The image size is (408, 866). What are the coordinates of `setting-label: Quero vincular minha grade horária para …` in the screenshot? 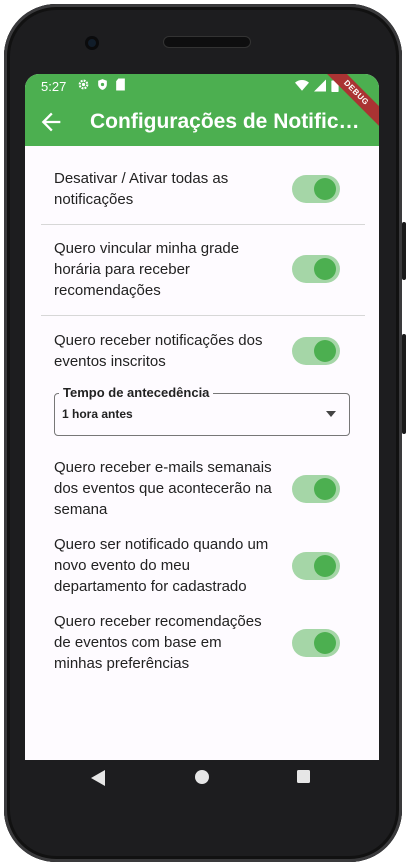 It's located at (147, 269).